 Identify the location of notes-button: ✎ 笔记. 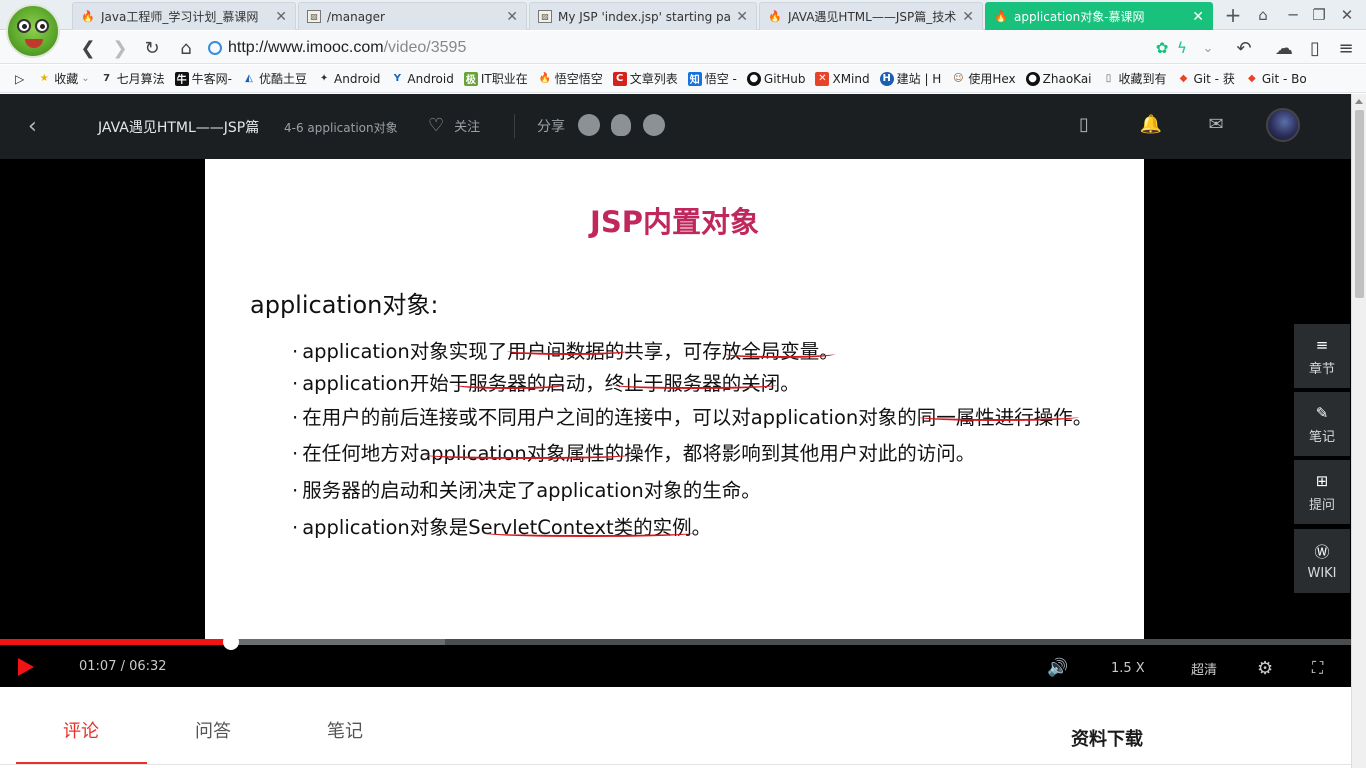
(1322, 424).